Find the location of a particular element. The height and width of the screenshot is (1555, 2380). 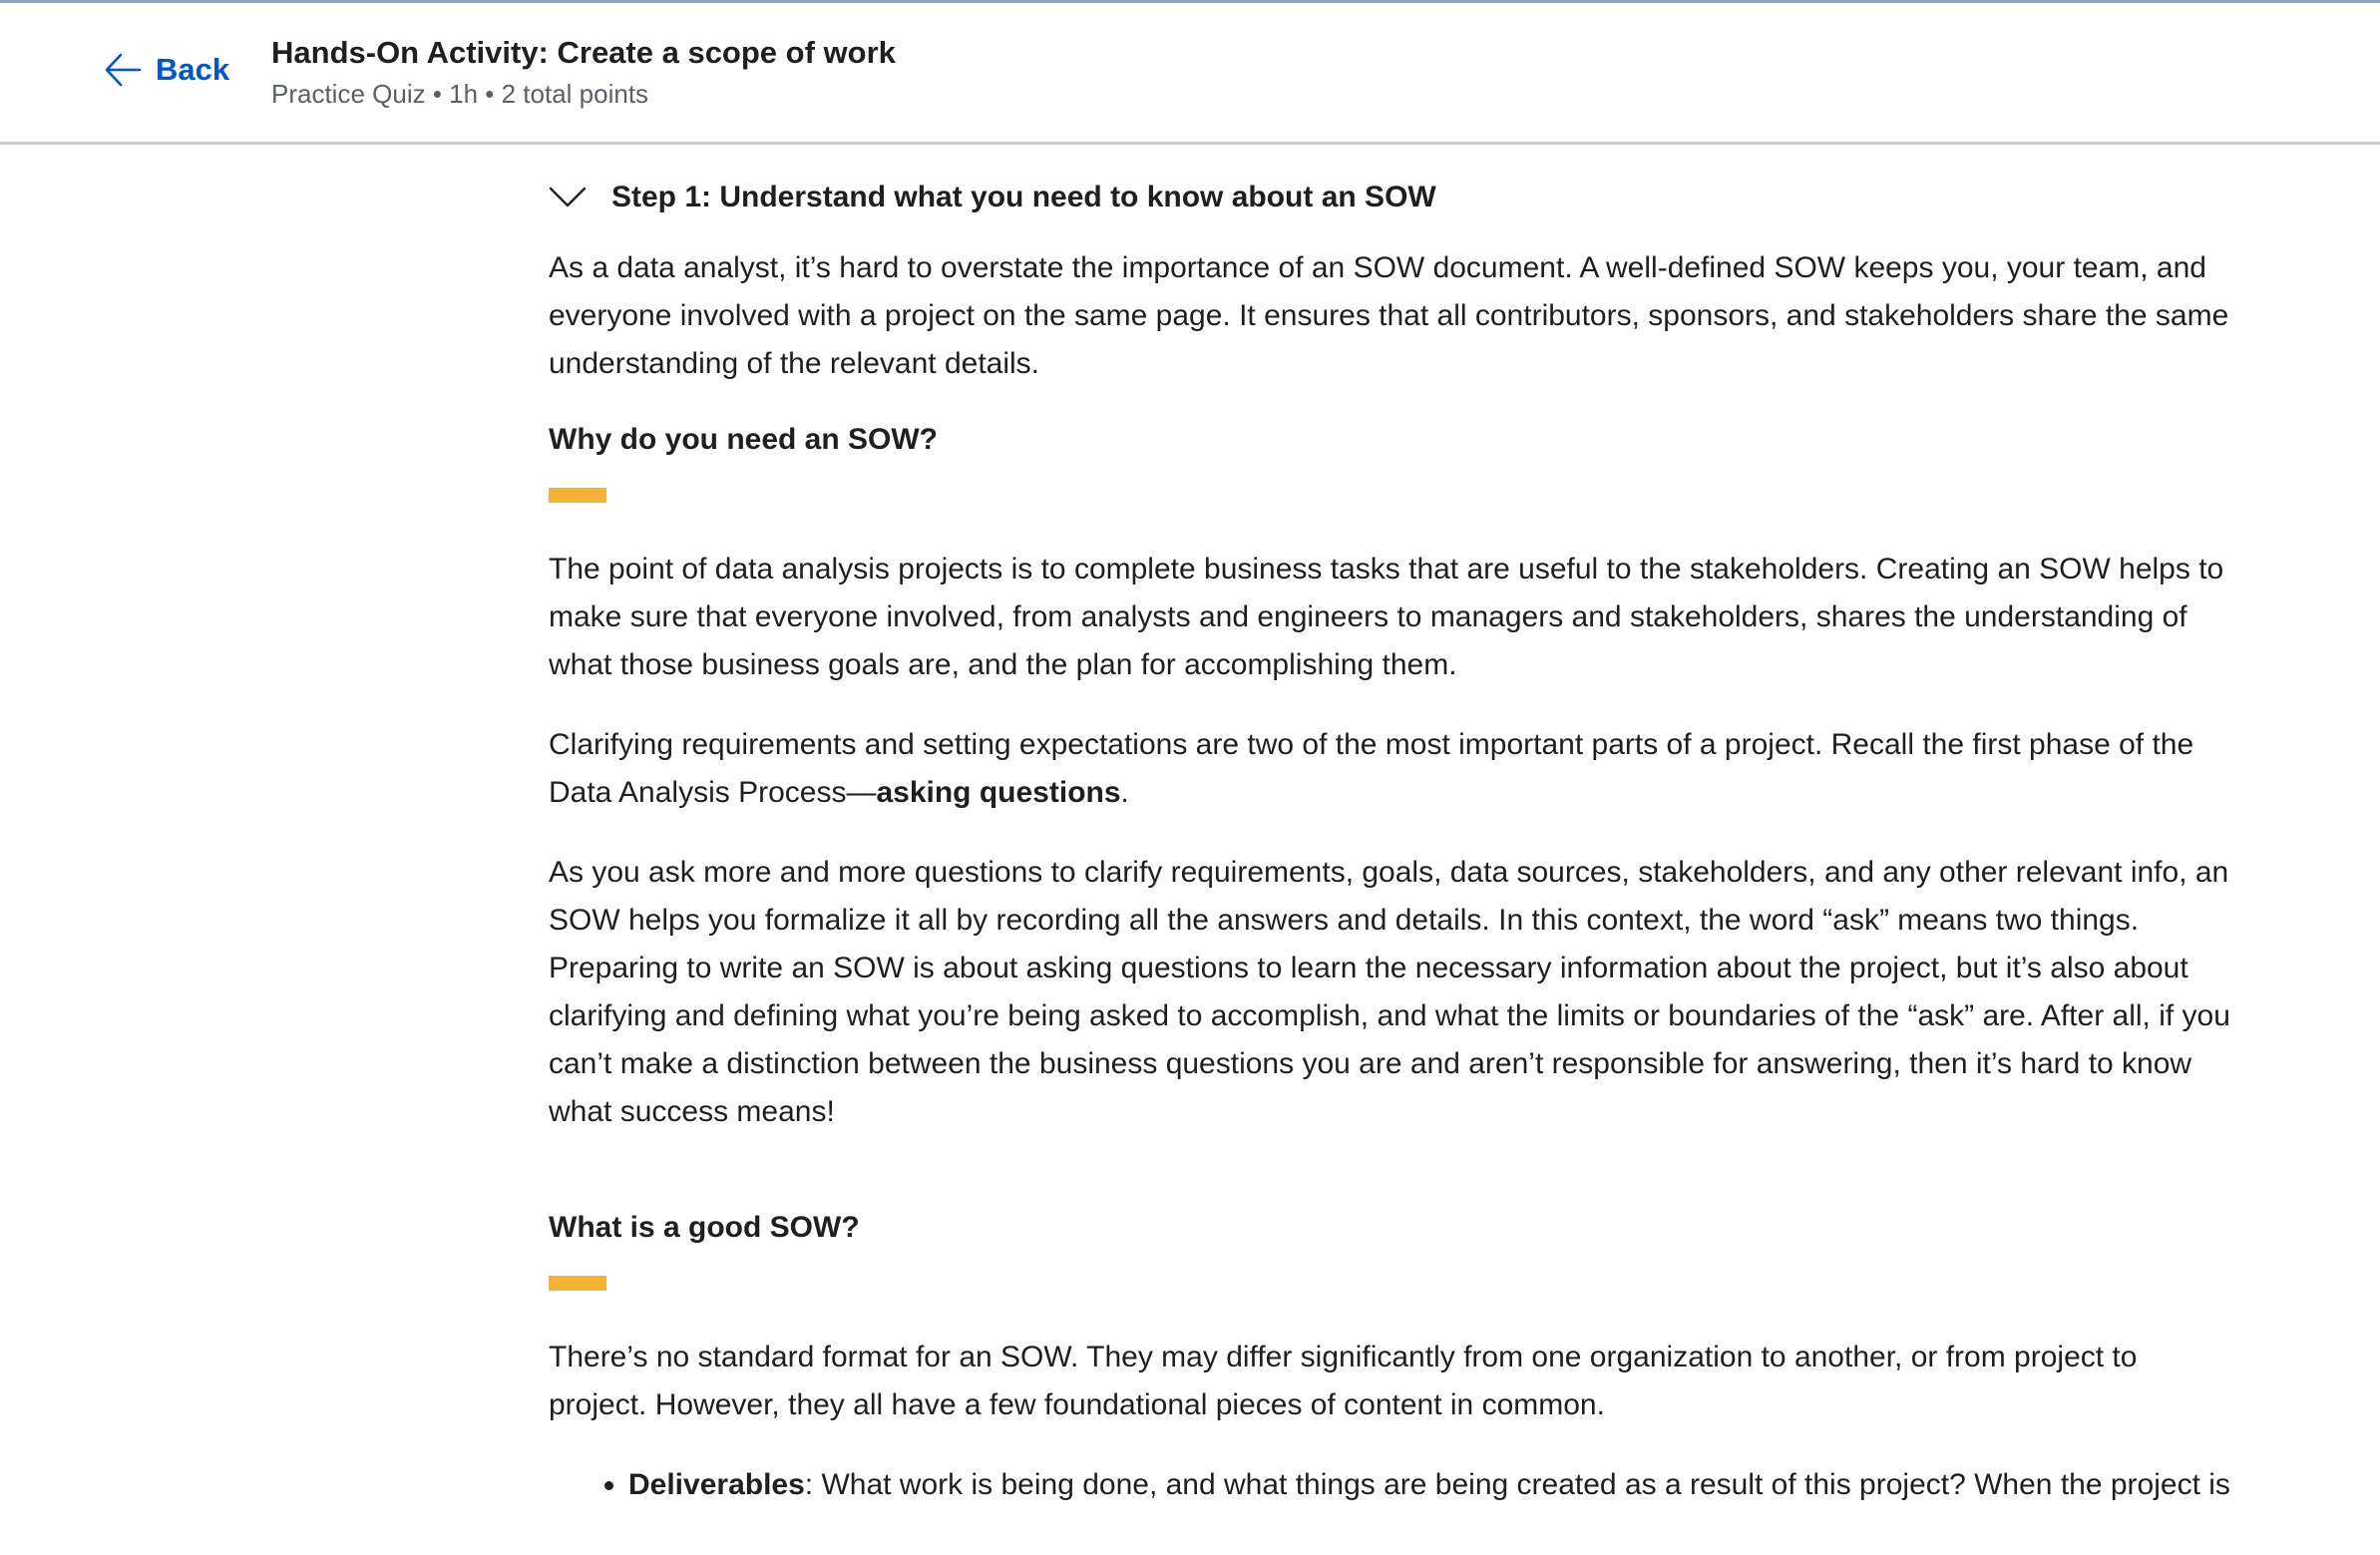

section-heading-good-sow: What is a good SOW? is located at coordinates (704, 1227).